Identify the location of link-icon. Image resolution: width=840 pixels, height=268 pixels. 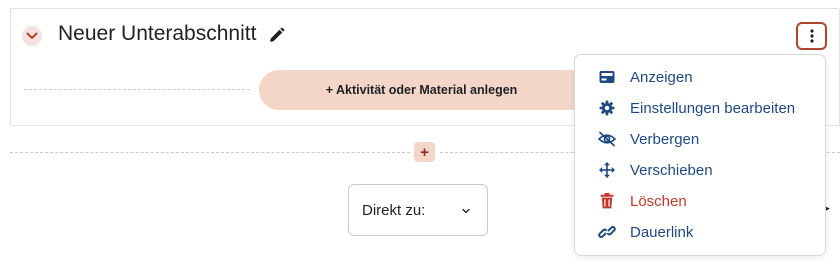
(607, 232).